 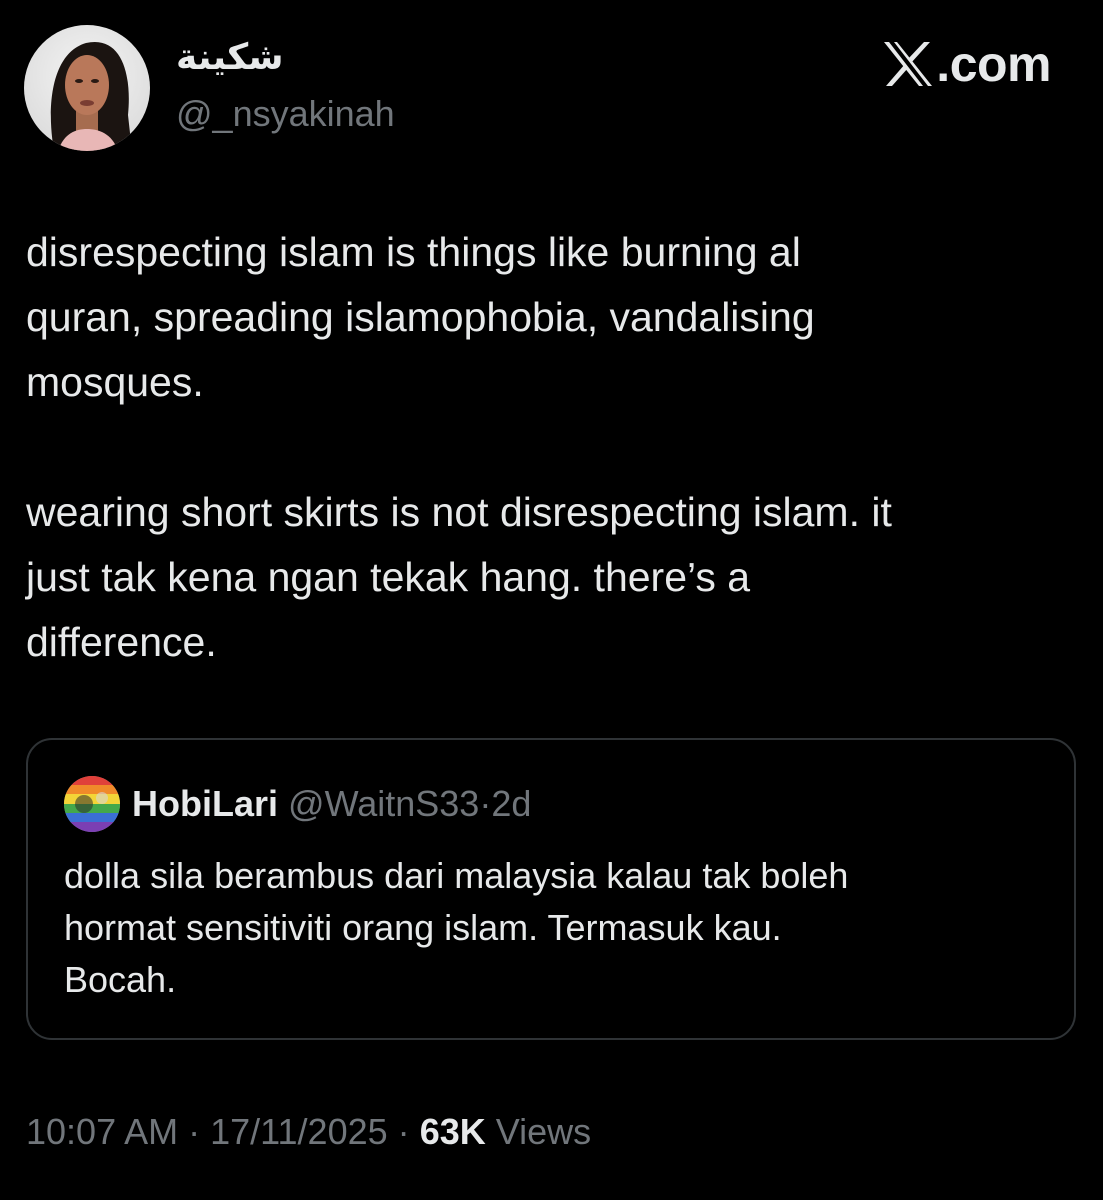 I want to click on views-label: Views, so click(x=543, y=1131).